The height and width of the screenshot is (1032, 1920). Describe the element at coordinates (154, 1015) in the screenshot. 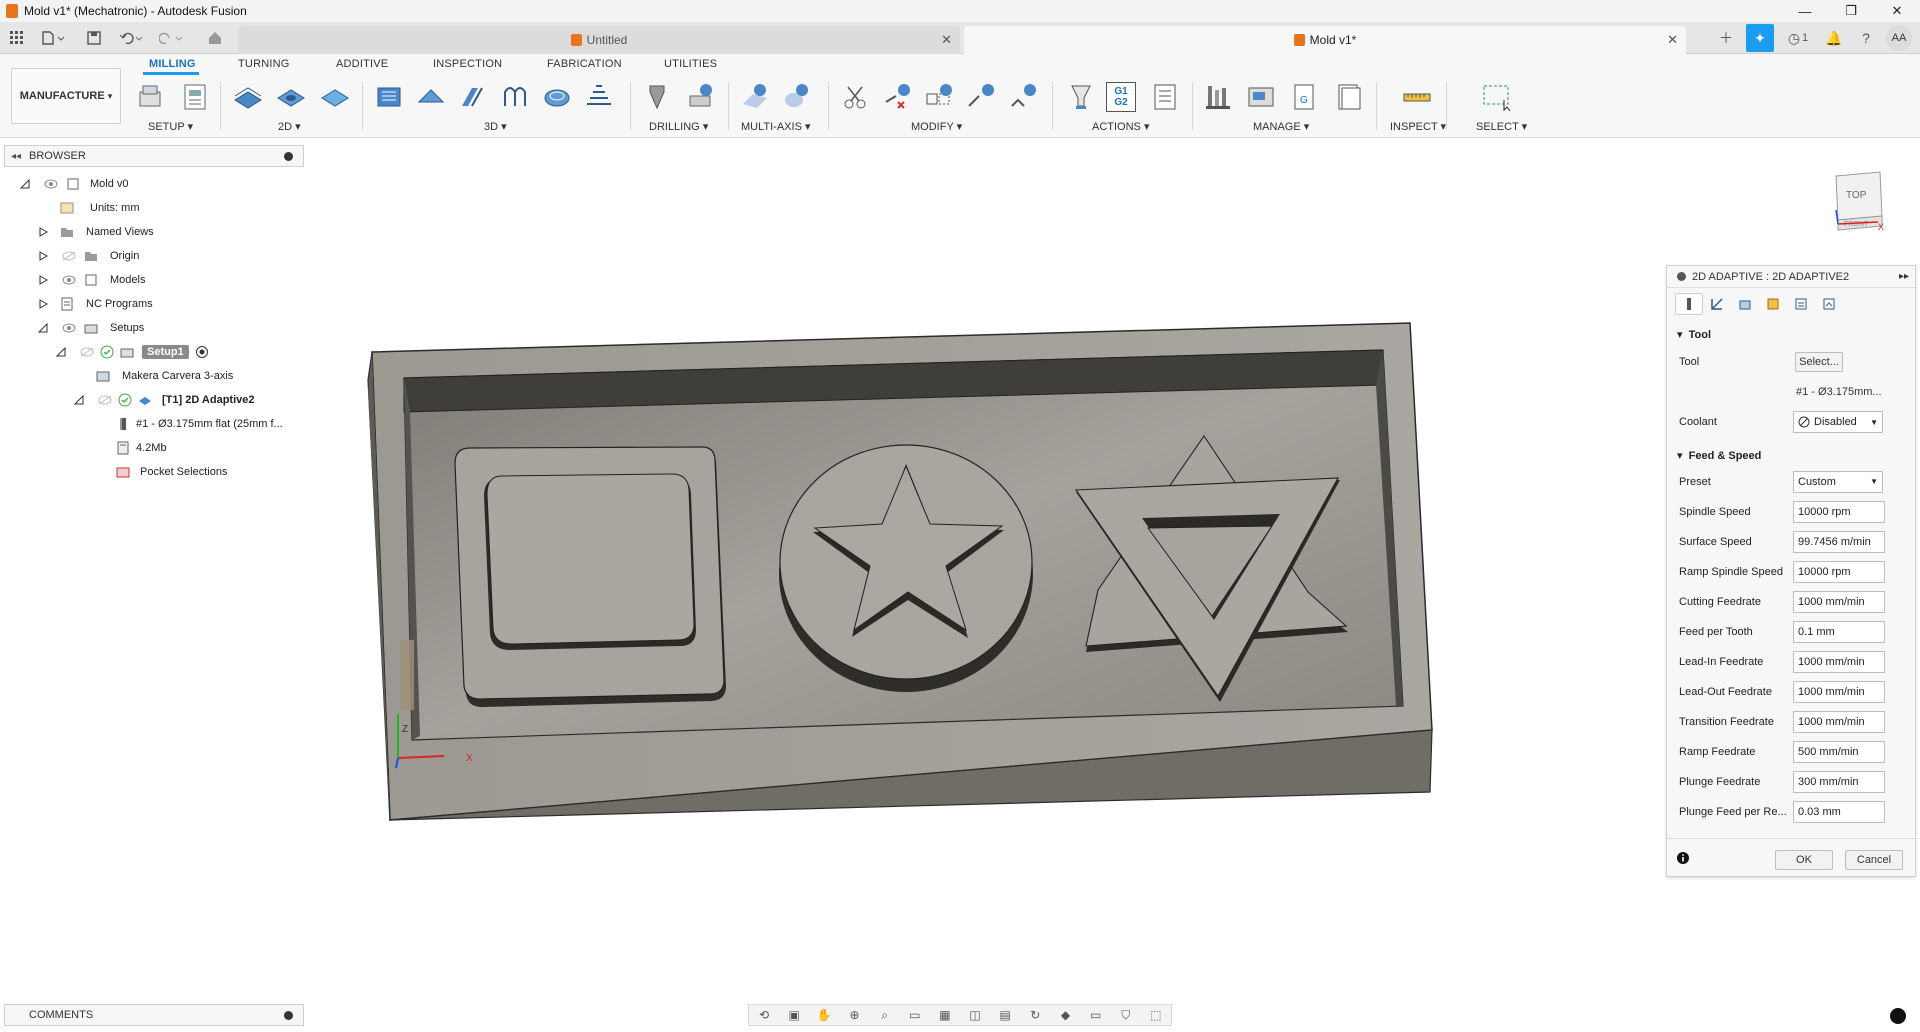

I see `comments-panel: COMMENTS` at that location.